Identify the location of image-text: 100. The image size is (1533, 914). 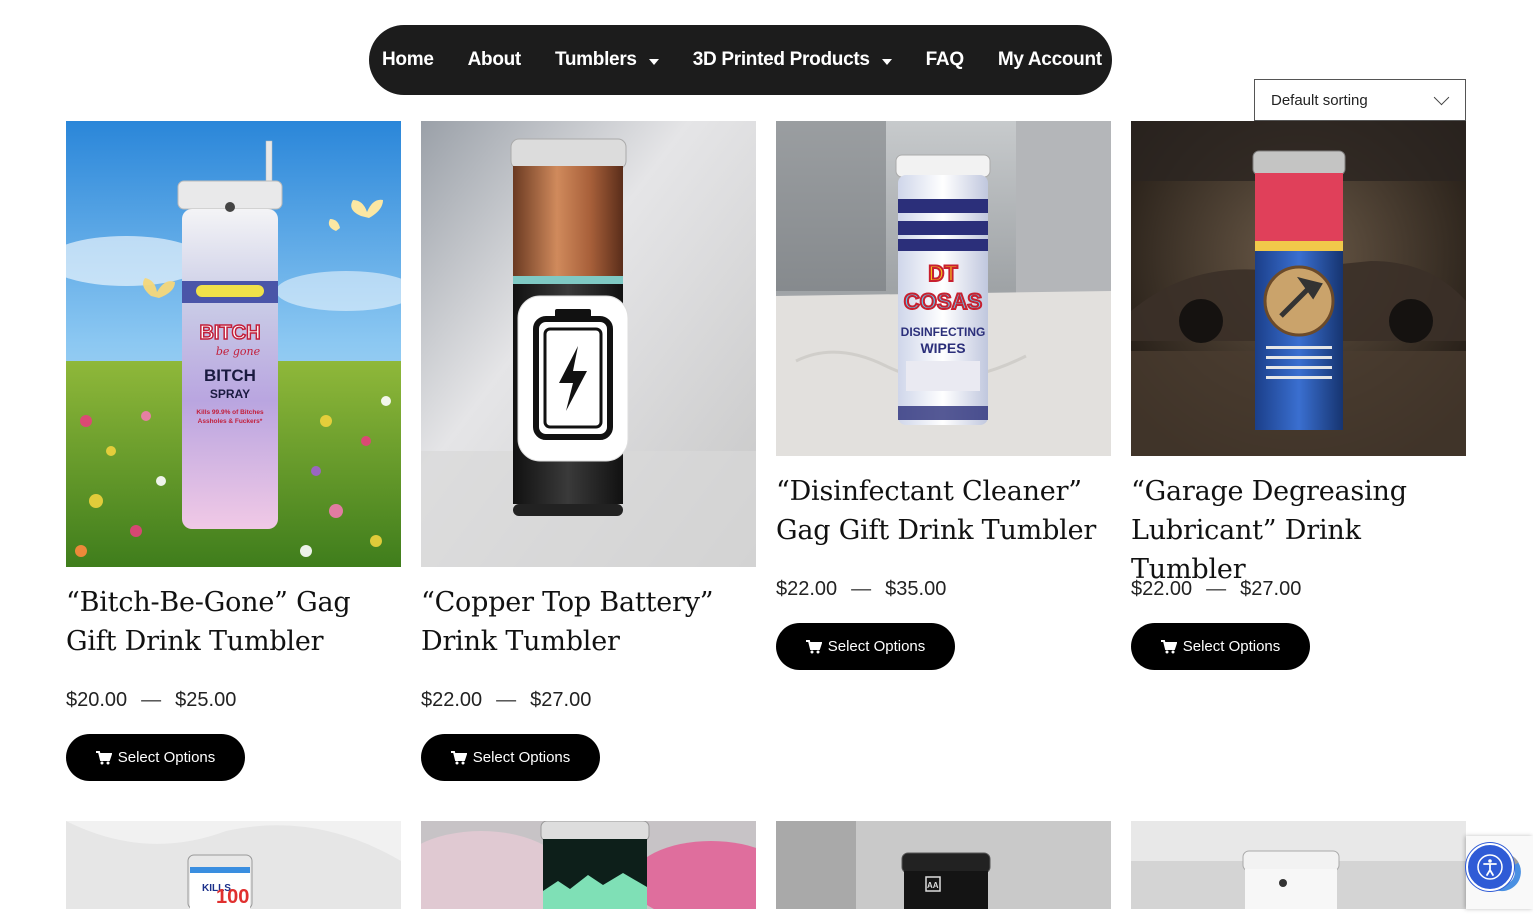
(232, 897).